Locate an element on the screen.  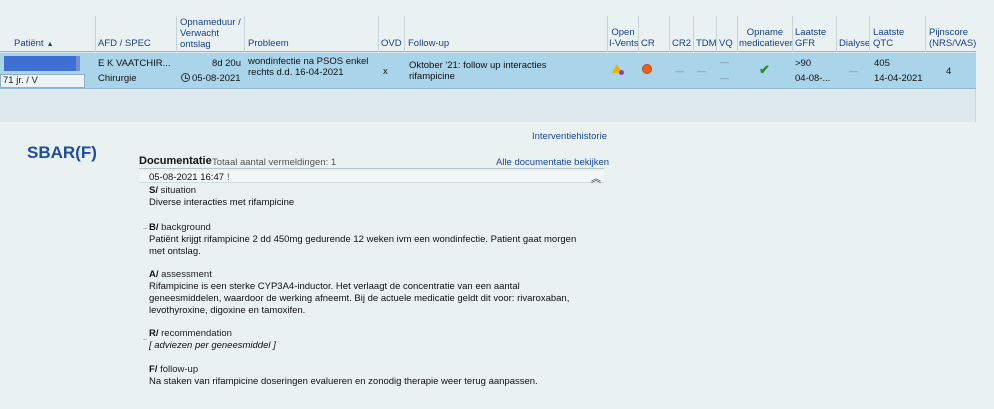
divider is located at coordinates (371, 168).